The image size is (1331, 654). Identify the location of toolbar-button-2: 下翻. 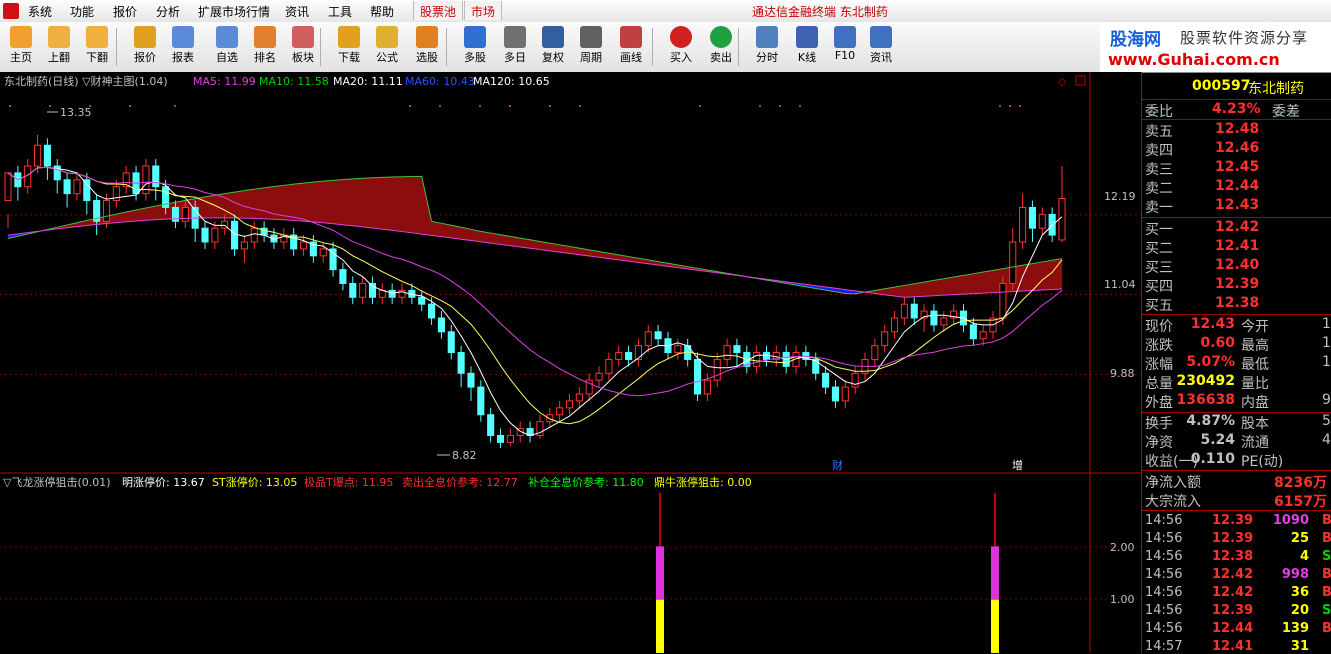
(97, 47).